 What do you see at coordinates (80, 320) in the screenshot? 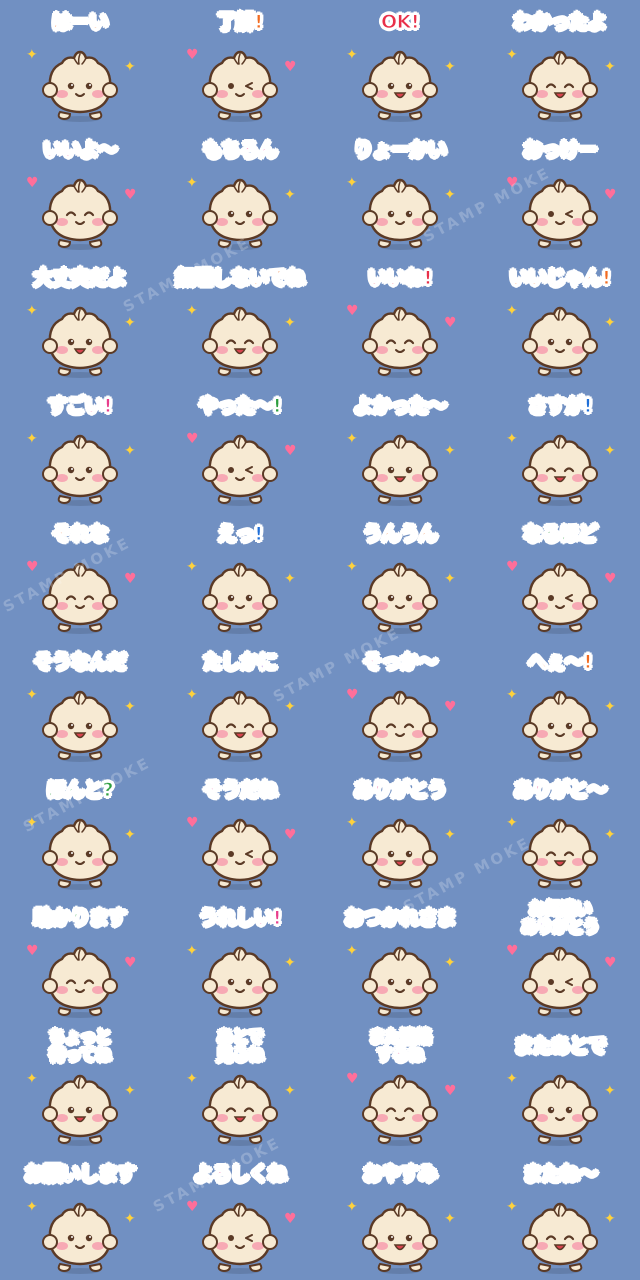
I see `sticker: 大丈夫だよ ✦ ✦` at bounding box center [80, 320].